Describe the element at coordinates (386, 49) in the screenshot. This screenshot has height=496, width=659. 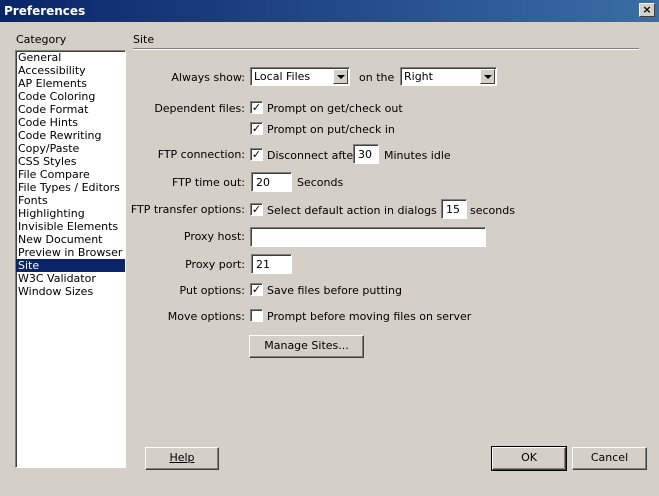
I see `panel-divider` at that location.